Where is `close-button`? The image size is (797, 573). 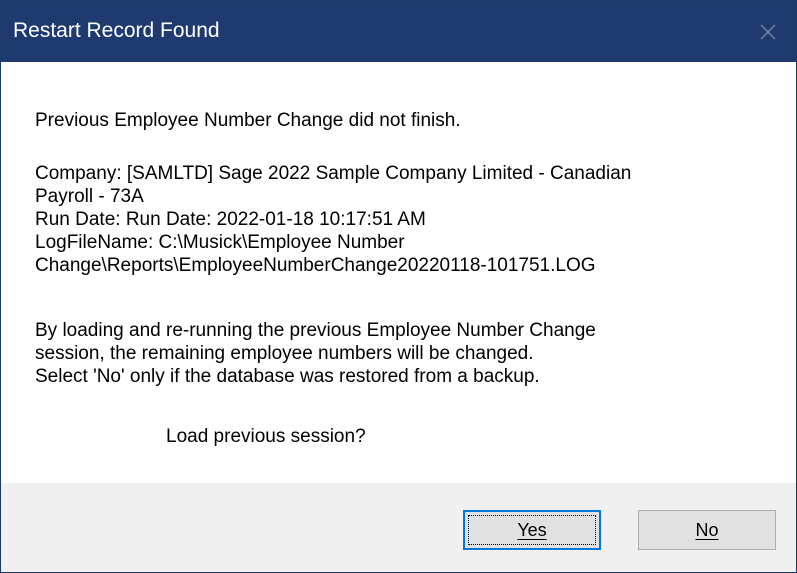
close-button is located at coordinates (768, 31).